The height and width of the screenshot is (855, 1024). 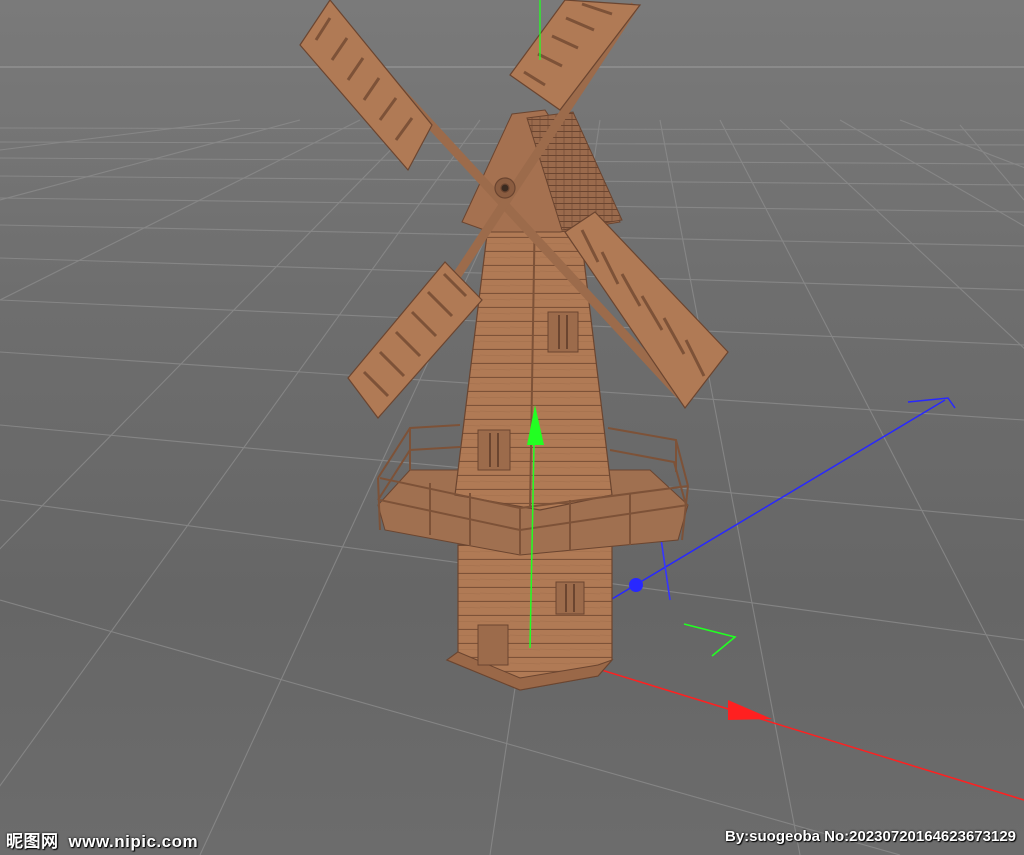 What do you see at coordinates (710, 640) in the screenshot?
I see `y-rotate-handle-icon` at bounding box center [710, 640].